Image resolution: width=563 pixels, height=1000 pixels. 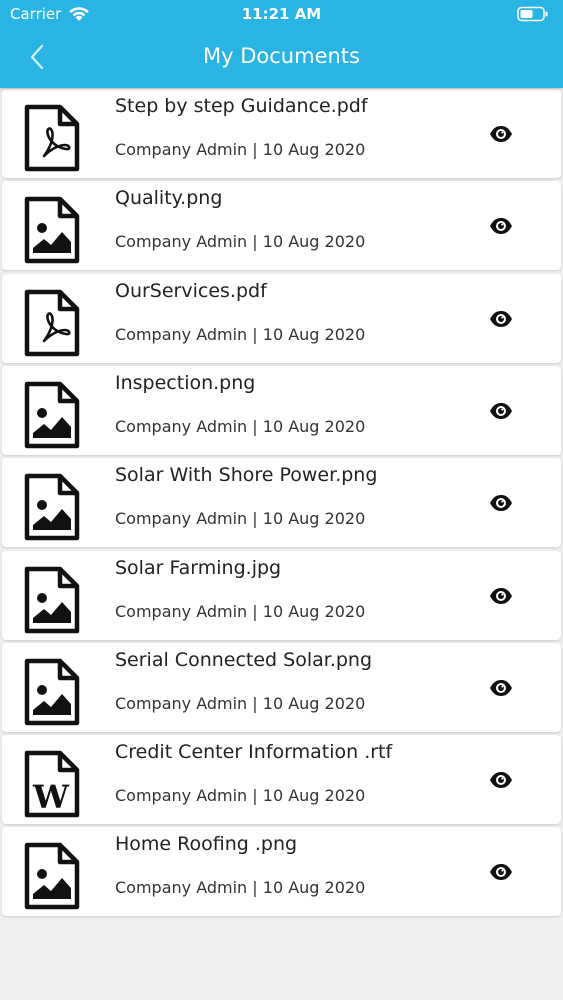 I want to click on battery-icon, so click(x=532, y=14).